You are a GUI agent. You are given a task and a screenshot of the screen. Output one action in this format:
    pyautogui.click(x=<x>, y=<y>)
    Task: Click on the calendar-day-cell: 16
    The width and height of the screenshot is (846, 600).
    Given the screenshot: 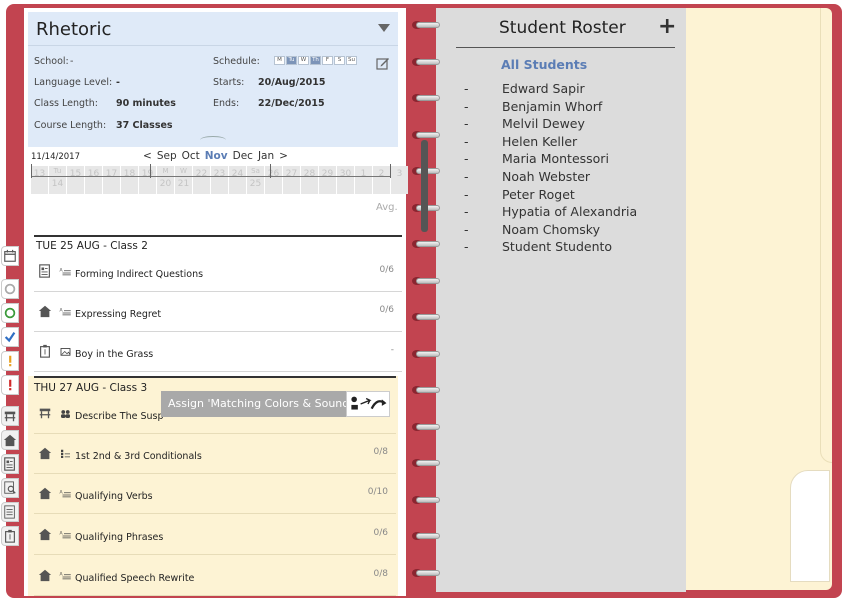 What is the action you would take?
    pyautogui.click(x=93, y=180)
    